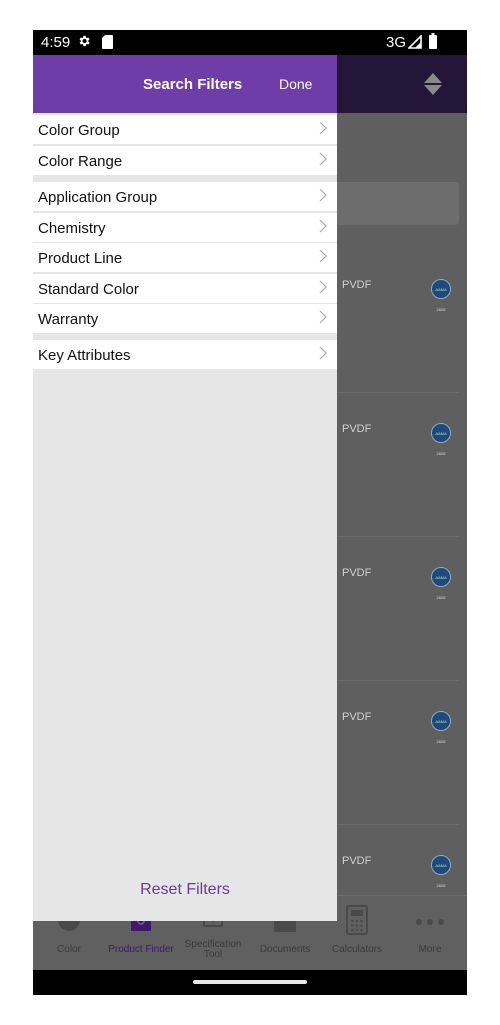 The image size is (500, 1025). I want to click on filter-label: Color Range, so click(80, 161).